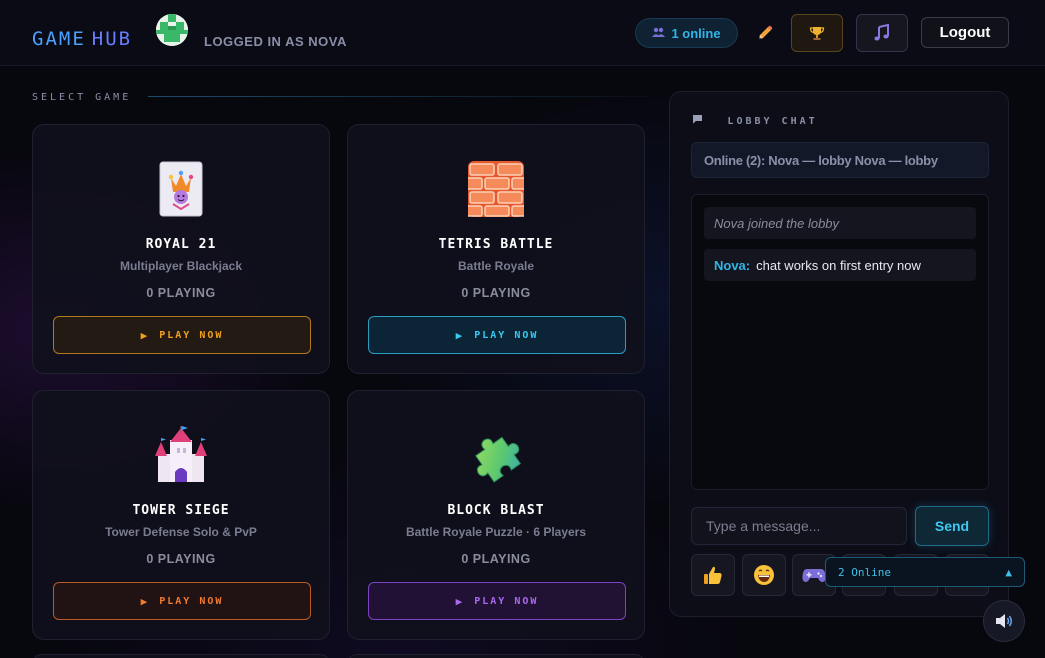 The height and width of the screenshot is (658, 1045). I want to click on online-users-toggle: 2 Online ▲, so click(925, 572).